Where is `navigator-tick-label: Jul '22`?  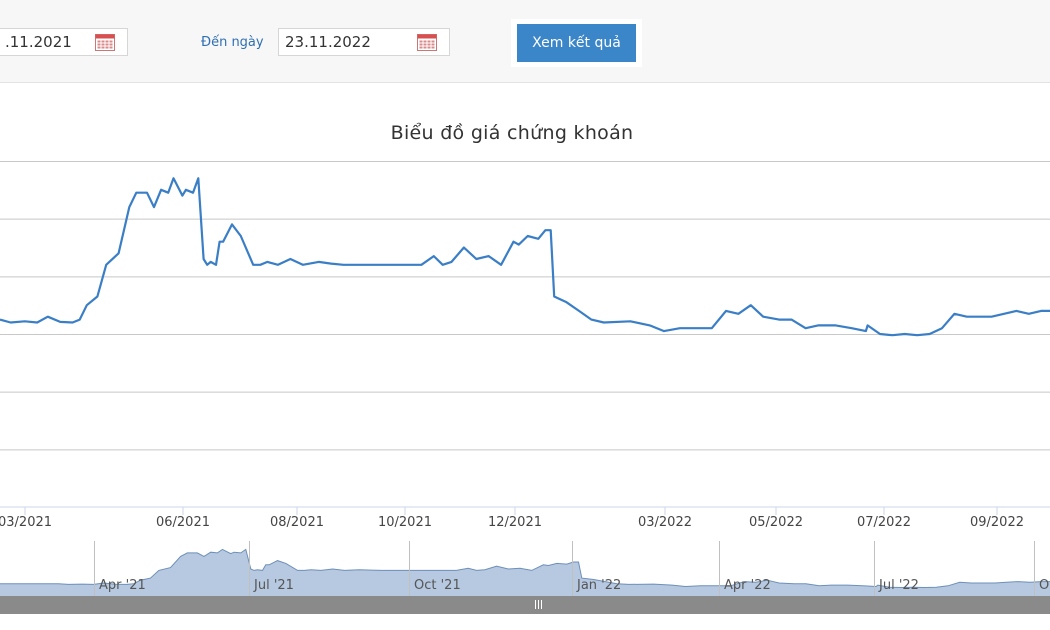
navigator-tick-label: Jul '22 is located at coordinates (898, 585).